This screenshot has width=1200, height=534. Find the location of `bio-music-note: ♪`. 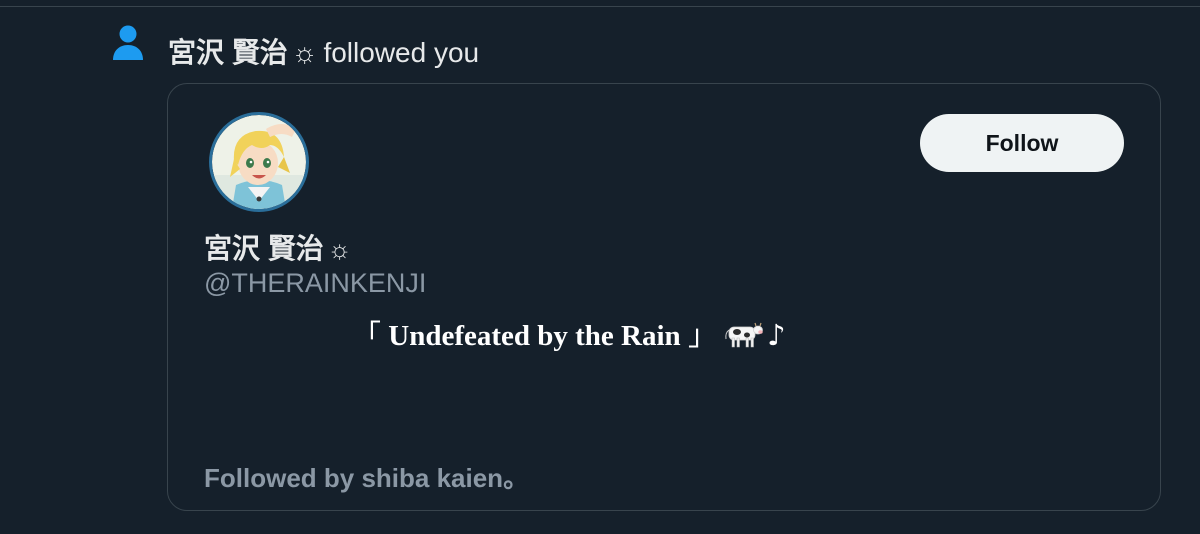

bio-music-note: ♪ is located at coordinates (776, 335).